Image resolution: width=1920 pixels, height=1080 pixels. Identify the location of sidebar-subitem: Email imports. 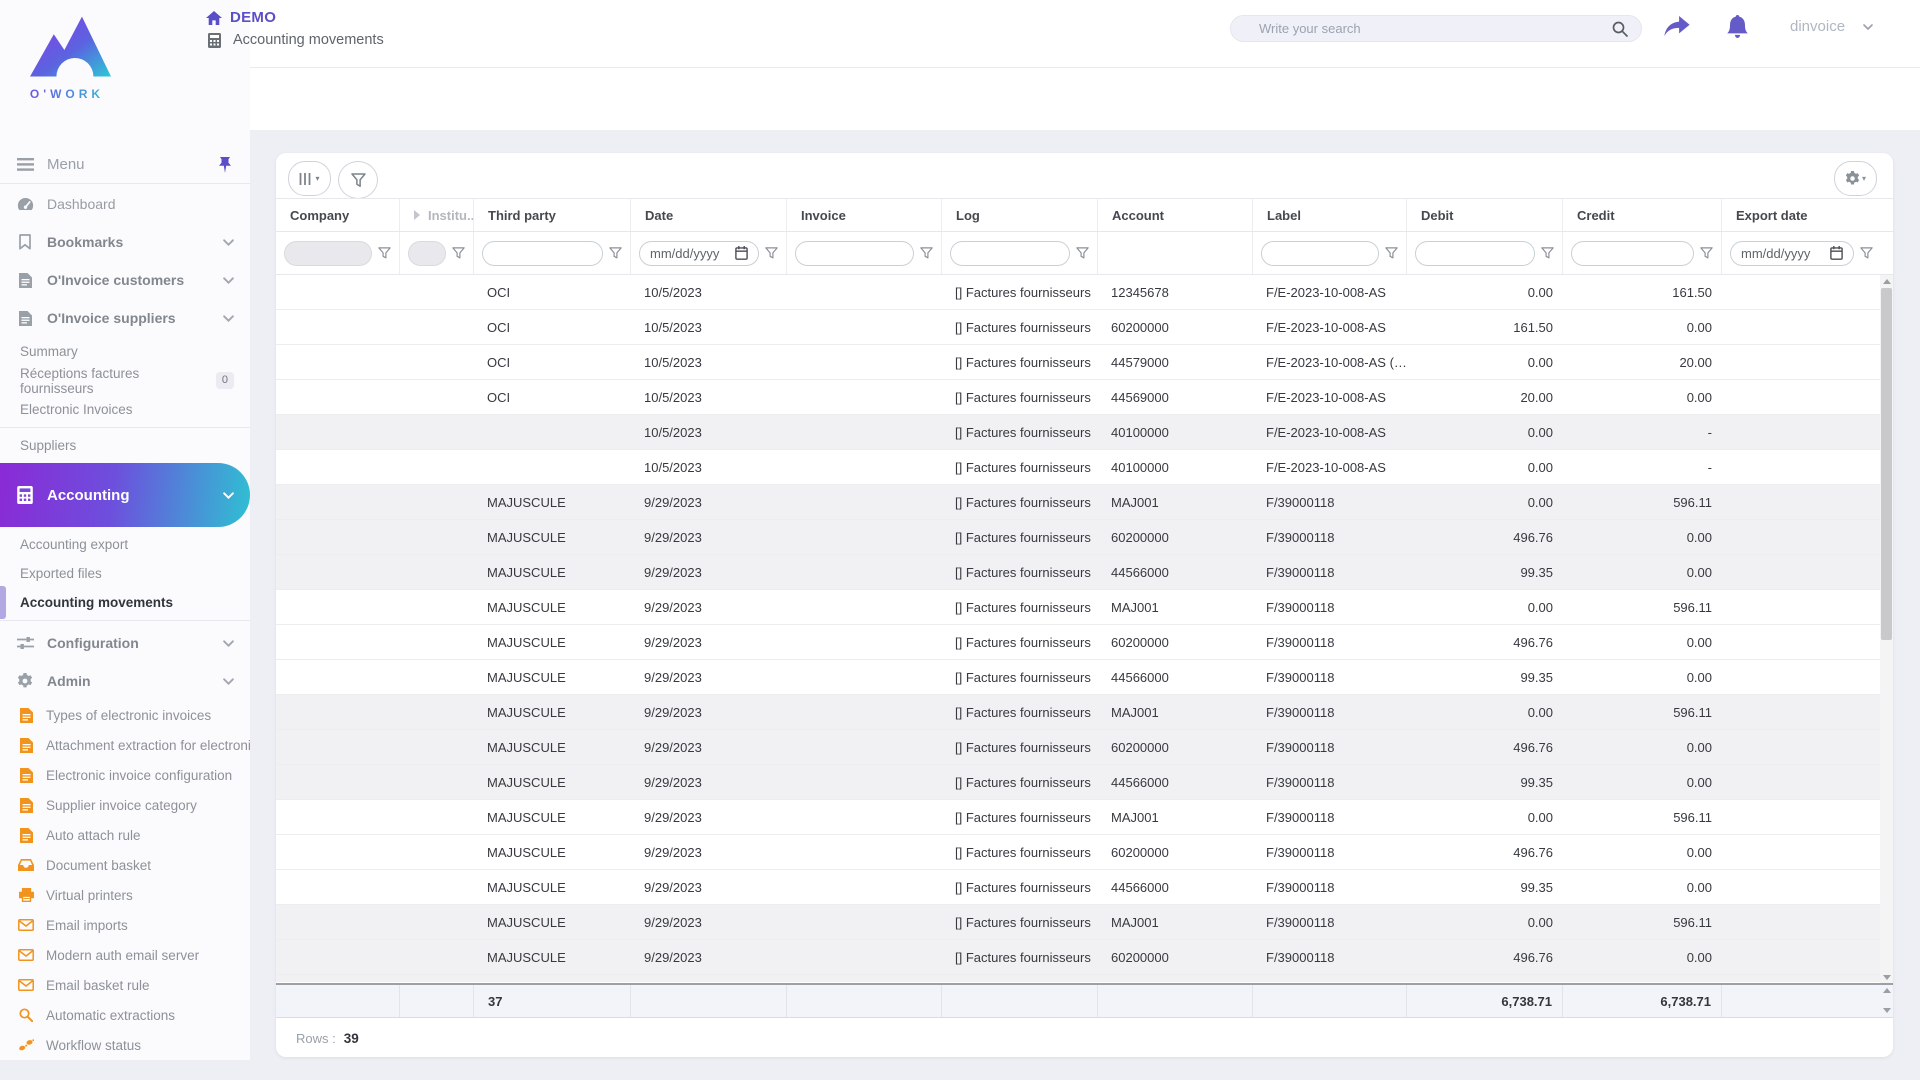
(125, 925).